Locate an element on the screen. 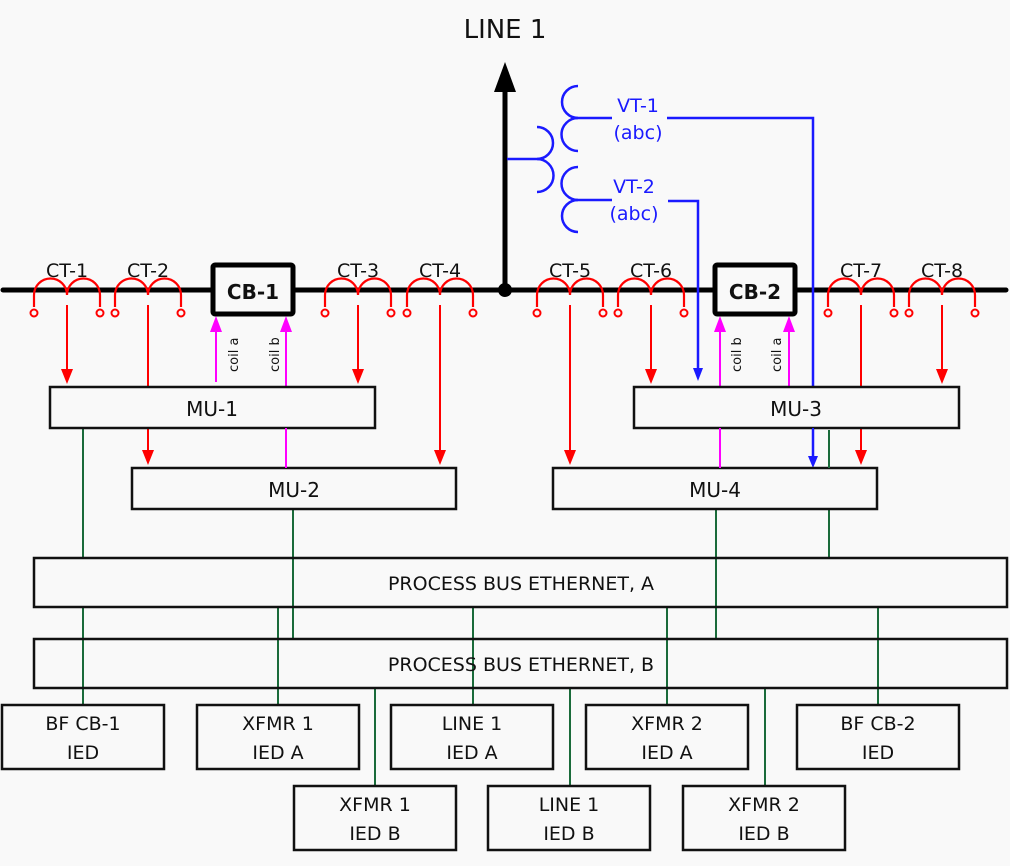  ct-wiring is located at coordinates (504, 379).